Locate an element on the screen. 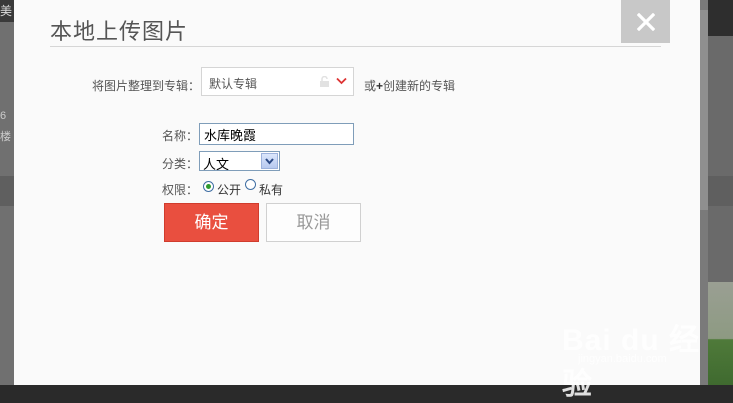 The image size is (733, 403). name-label: 名称： is located at coordinates (180, 136).